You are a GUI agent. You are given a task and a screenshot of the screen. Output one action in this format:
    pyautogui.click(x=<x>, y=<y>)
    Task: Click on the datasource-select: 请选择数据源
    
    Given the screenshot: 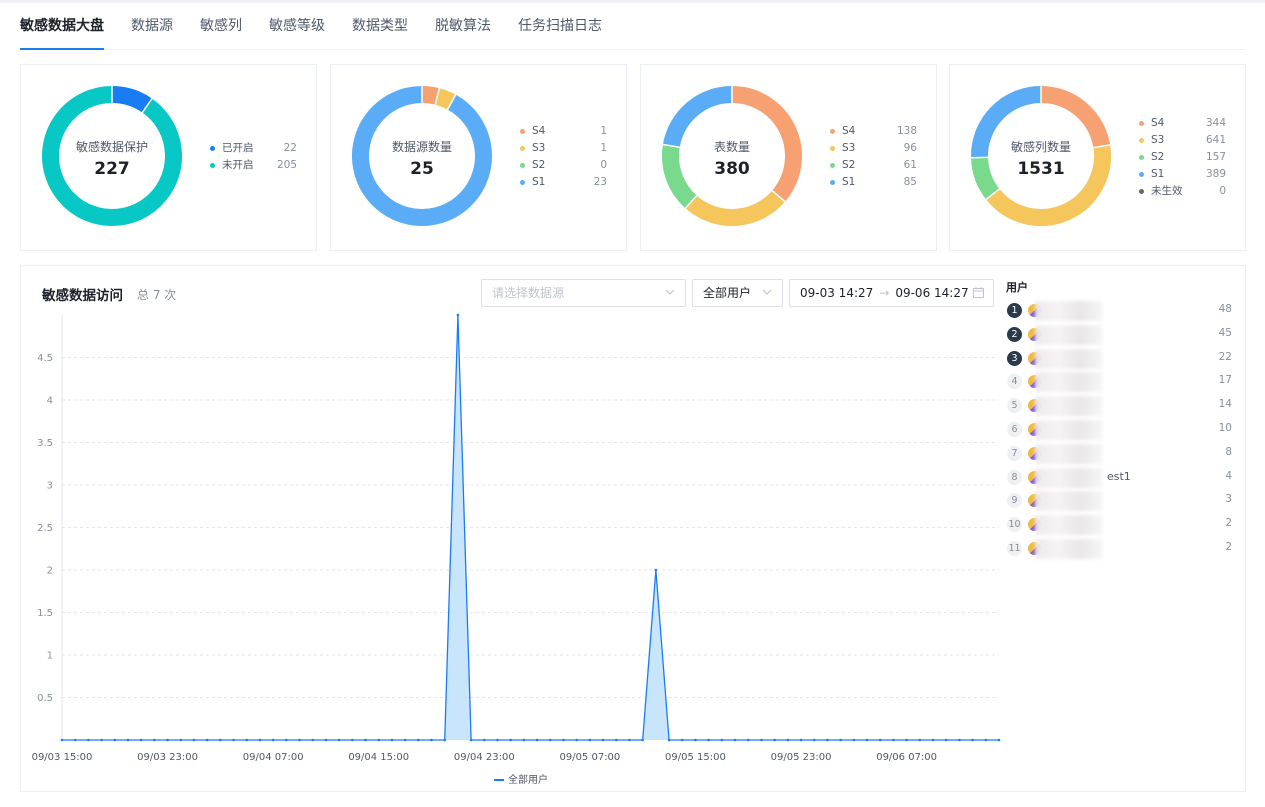 What is the action you would take?
    pyautogui.click(x=583, y=293)
    